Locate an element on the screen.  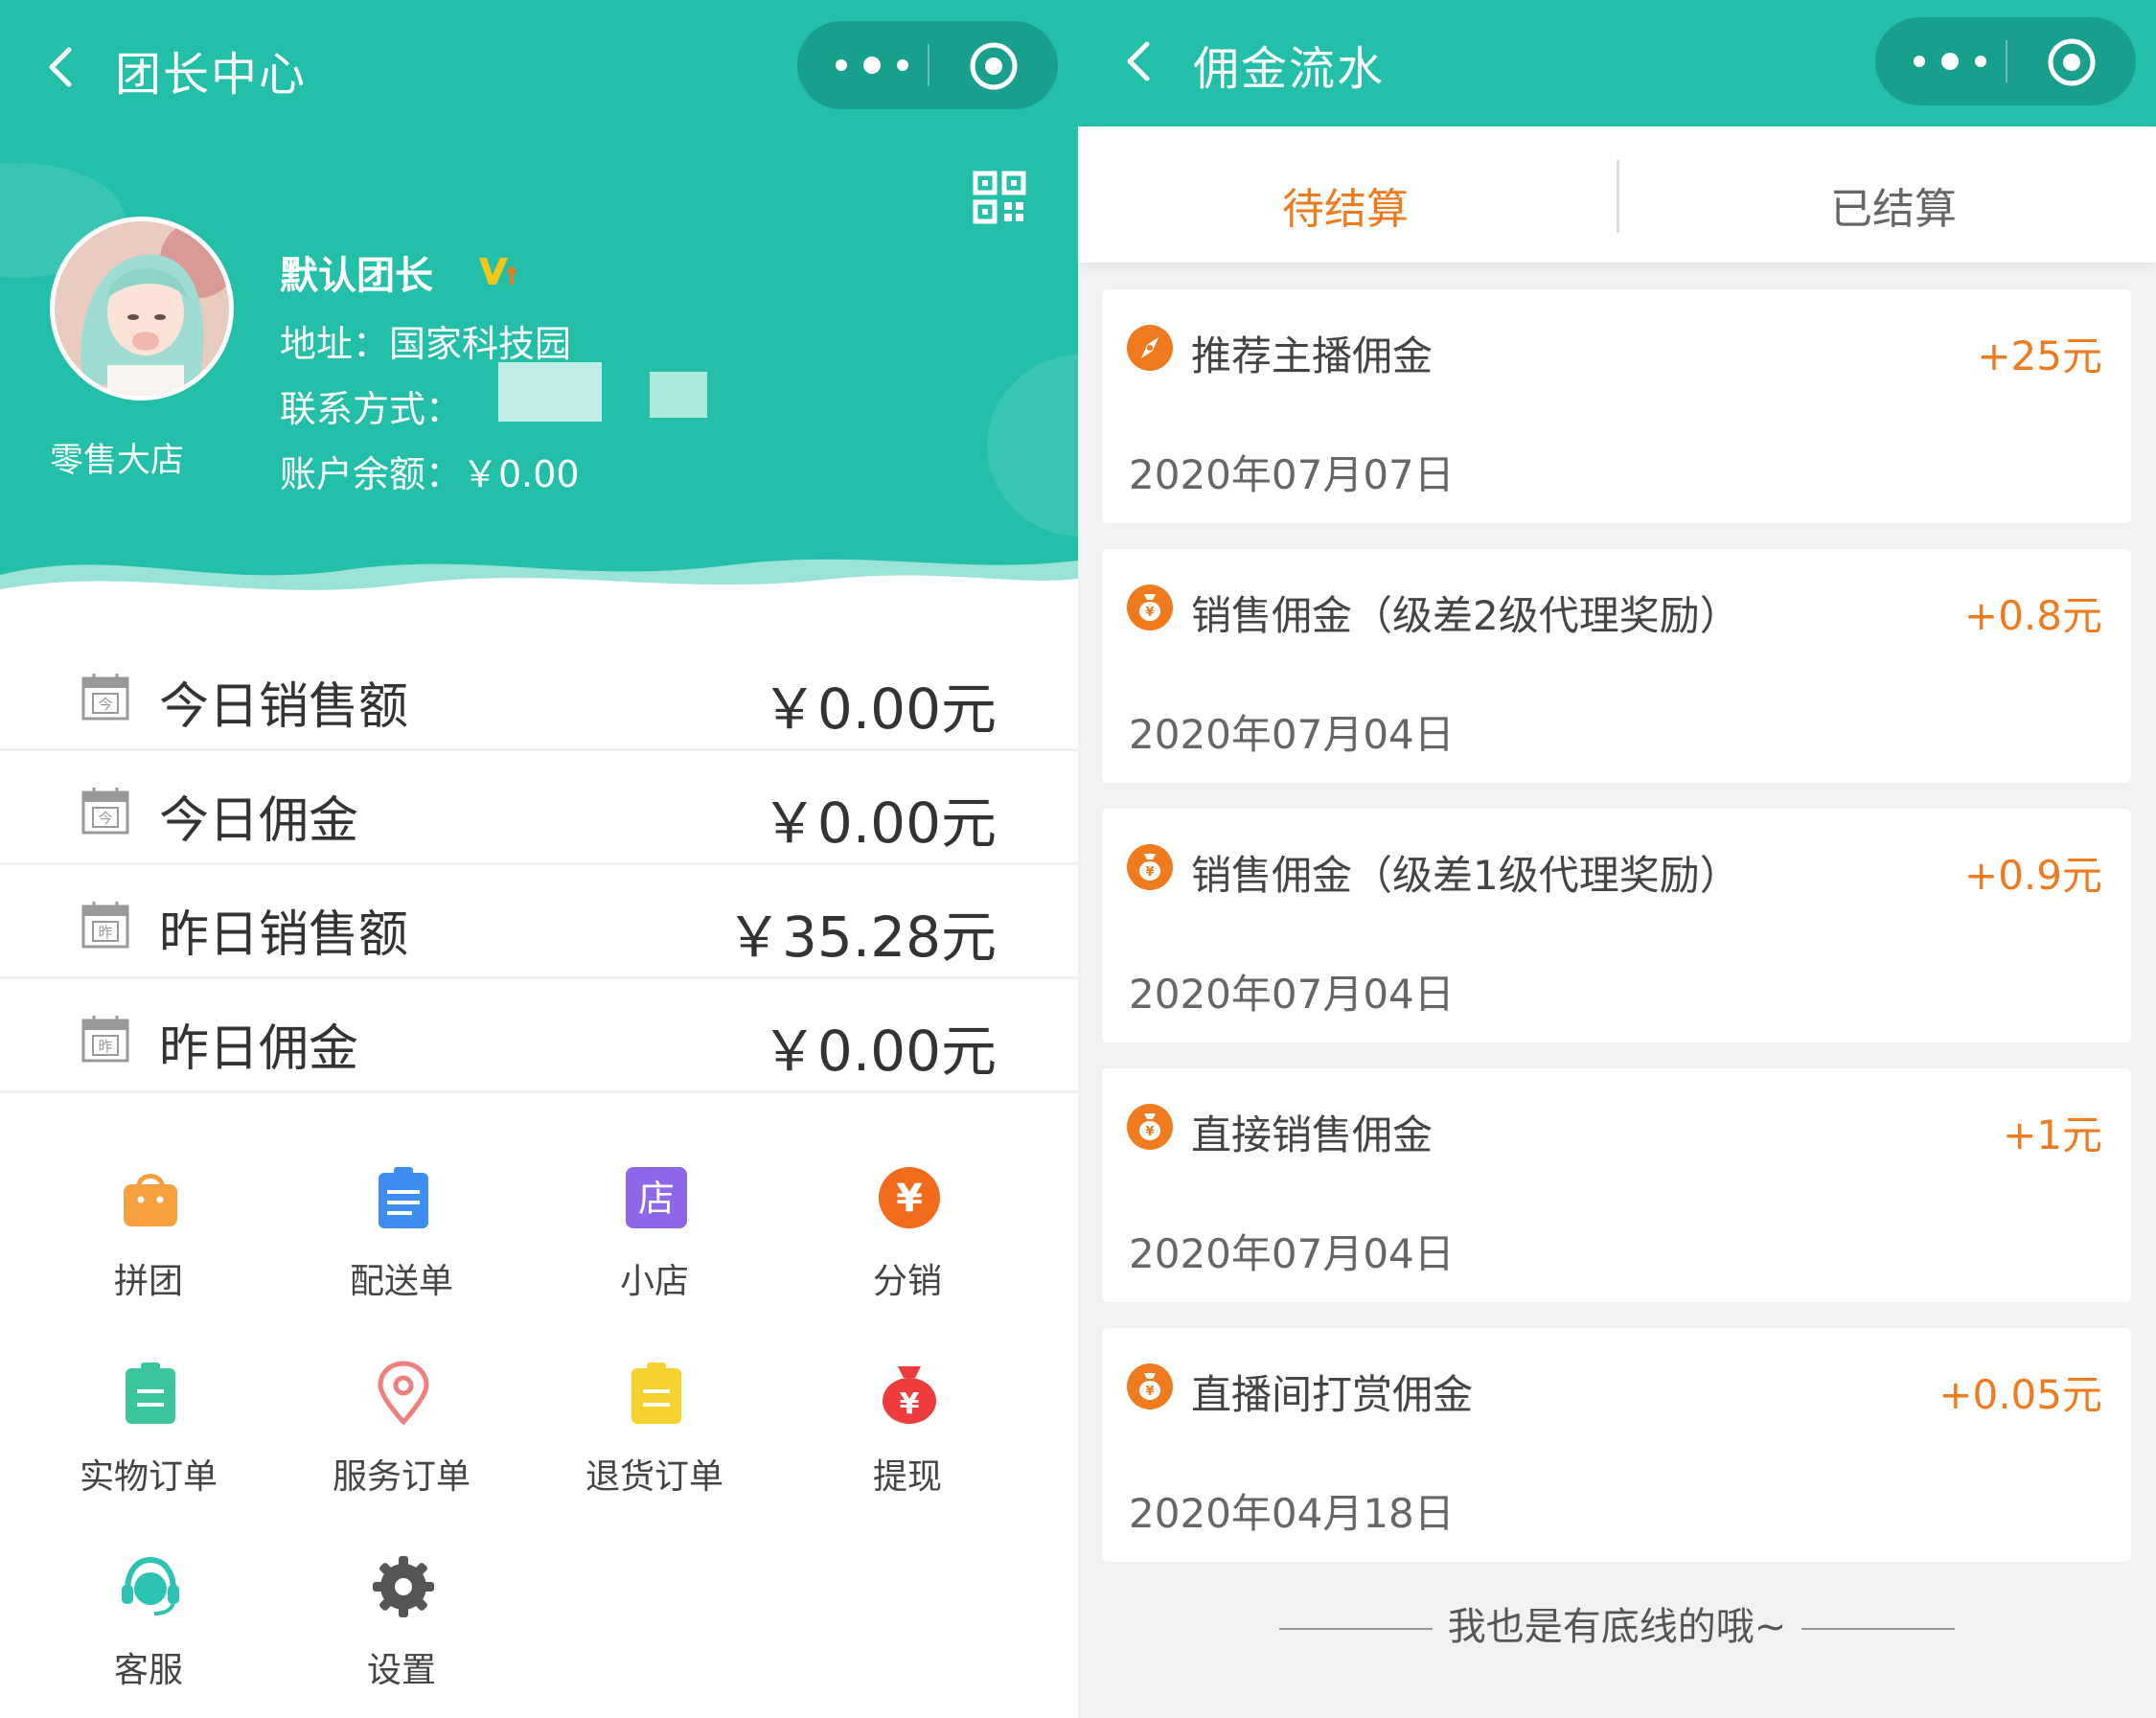
record-date: 2020年04月18日 is located at coordinates (1292, 1513).